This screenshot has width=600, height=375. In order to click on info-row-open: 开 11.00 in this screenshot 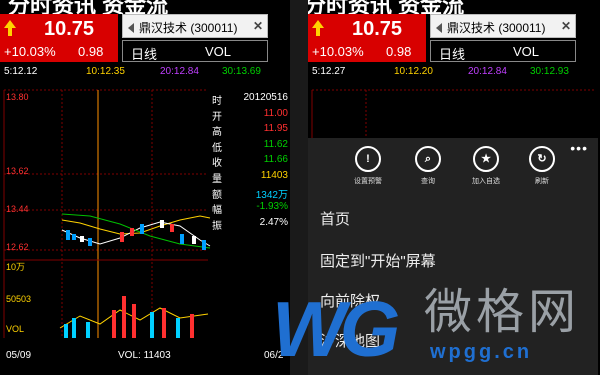, I will do `click(250, 115)`.